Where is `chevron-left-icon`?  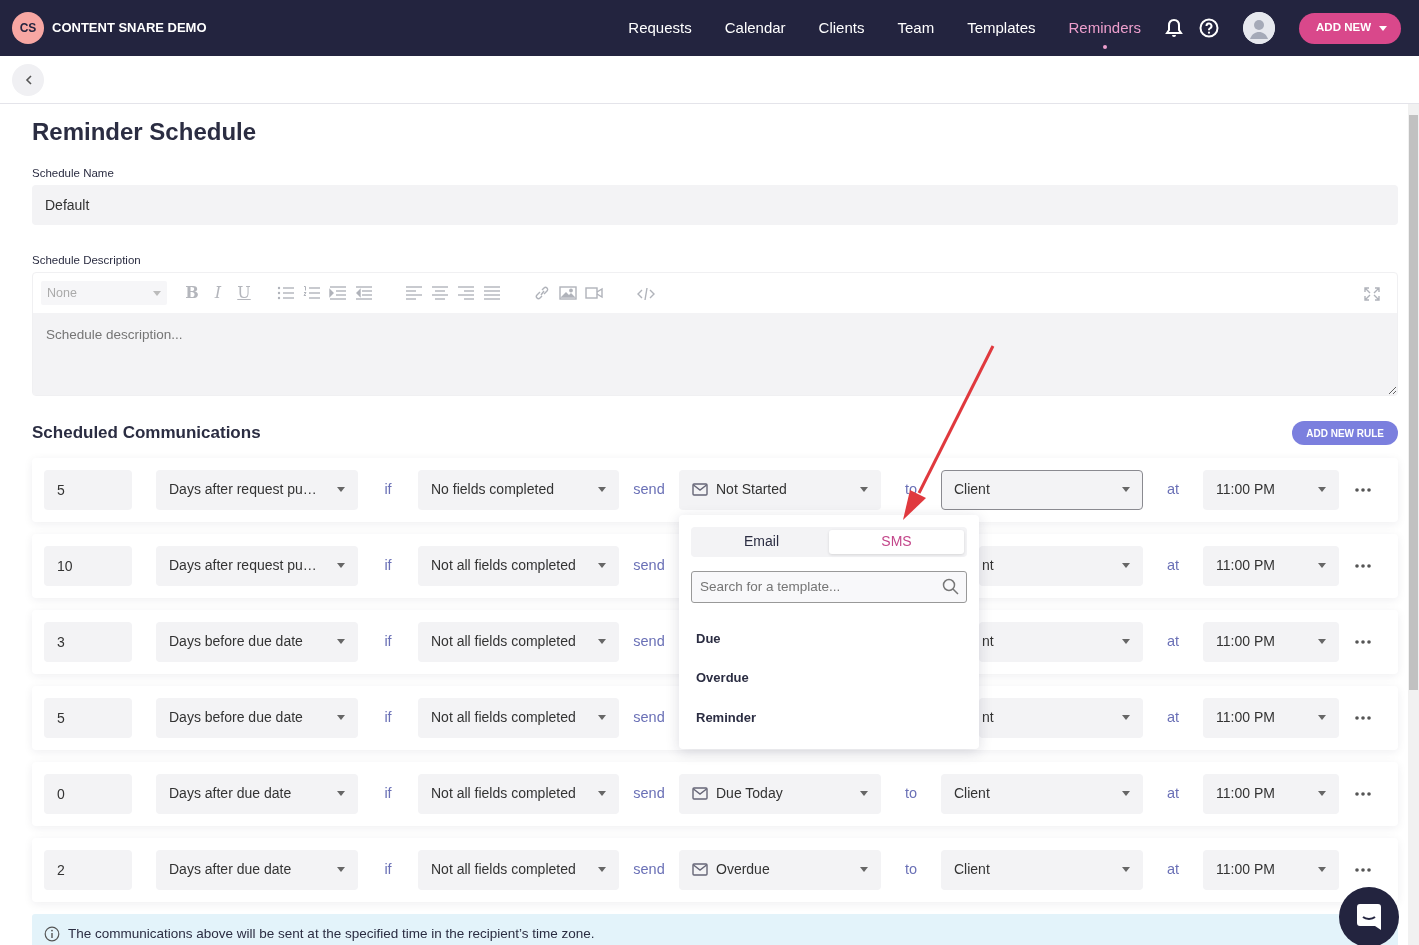 chevron-left-icon is located at coordinates (28, 79).